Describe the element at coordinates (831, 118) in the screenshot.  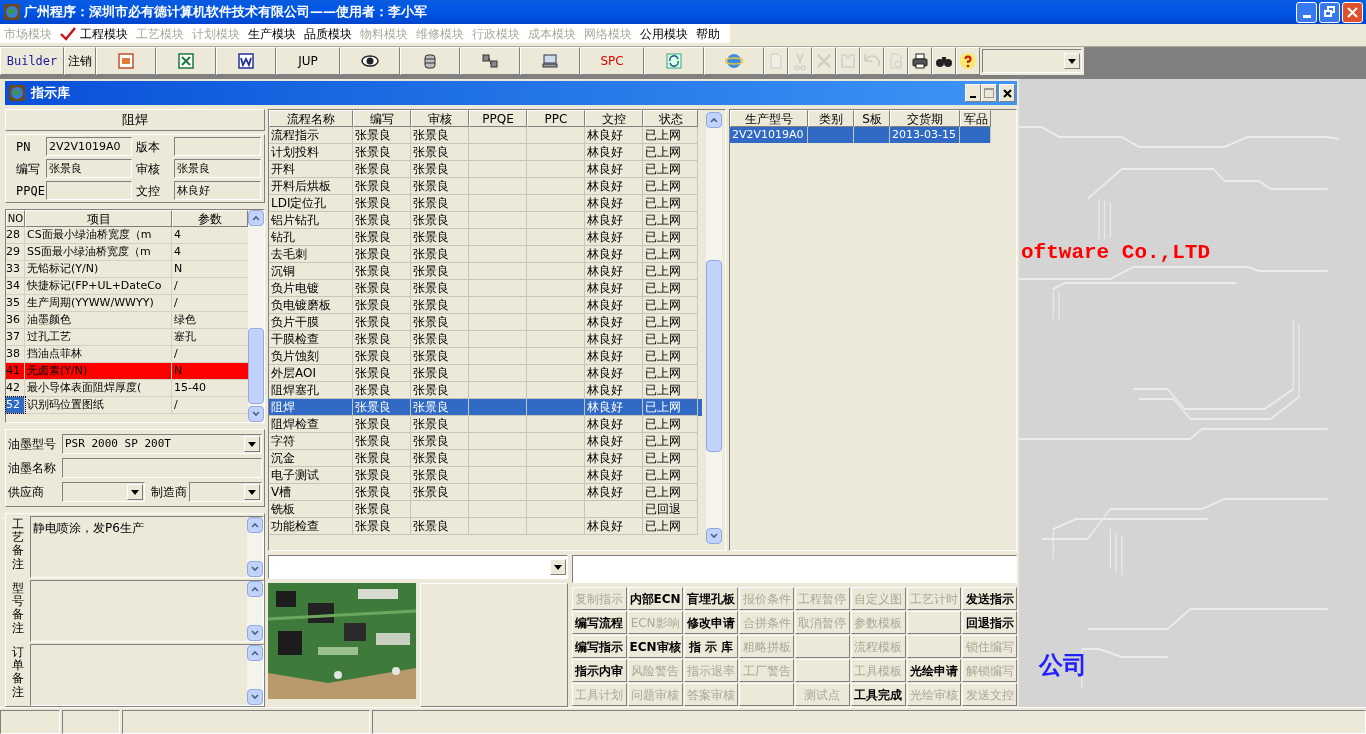
I see `column-header: 类别` at that location.